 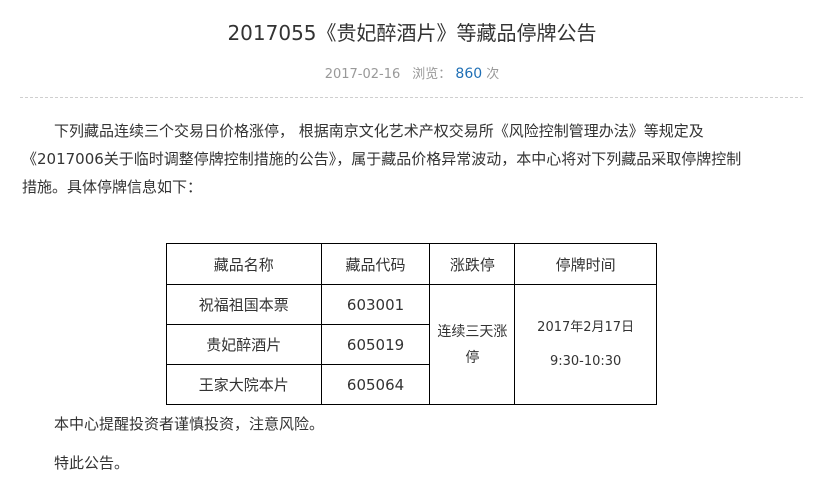 I want to click on halt-date: 2017年2月17日, so click(x=586, y=327).